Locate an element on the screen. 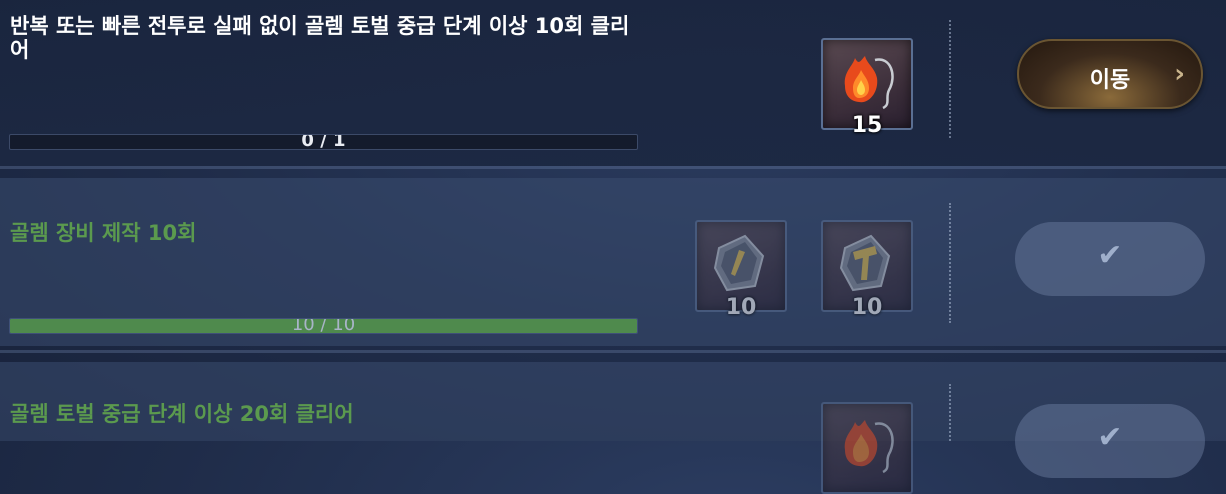 This screenshot has width=1226, height=494. mission-title: 골렘 장비 제작 10회 is located at coordinates (103, 233).